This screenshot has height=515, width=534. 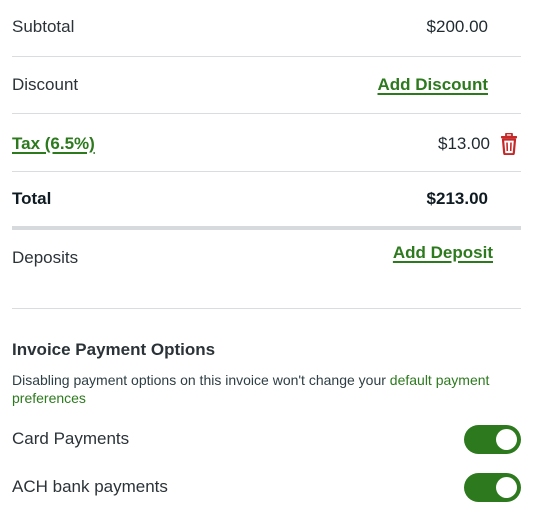 I want to click on discount-label: Discount, so click(x=45, y=84).